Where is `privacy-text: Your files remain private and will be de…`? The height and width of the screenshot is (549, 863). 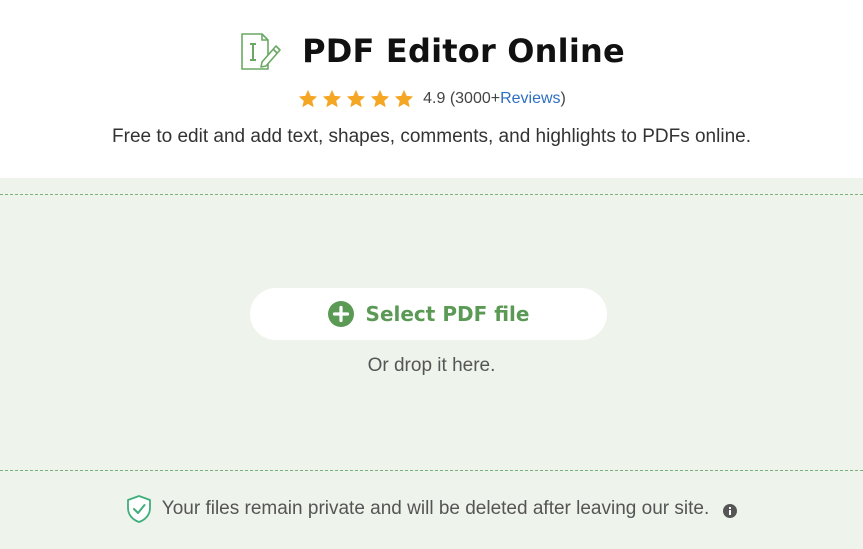 privacy-text: Your files remain private and will be de… is located at coordinates (435, 508).